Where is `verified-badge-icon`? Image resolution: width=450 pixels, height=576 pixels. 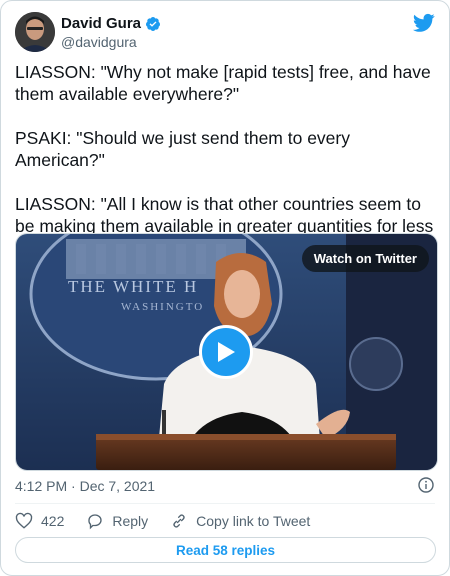
verified-badge-icon is located at coordinates (153, 23).